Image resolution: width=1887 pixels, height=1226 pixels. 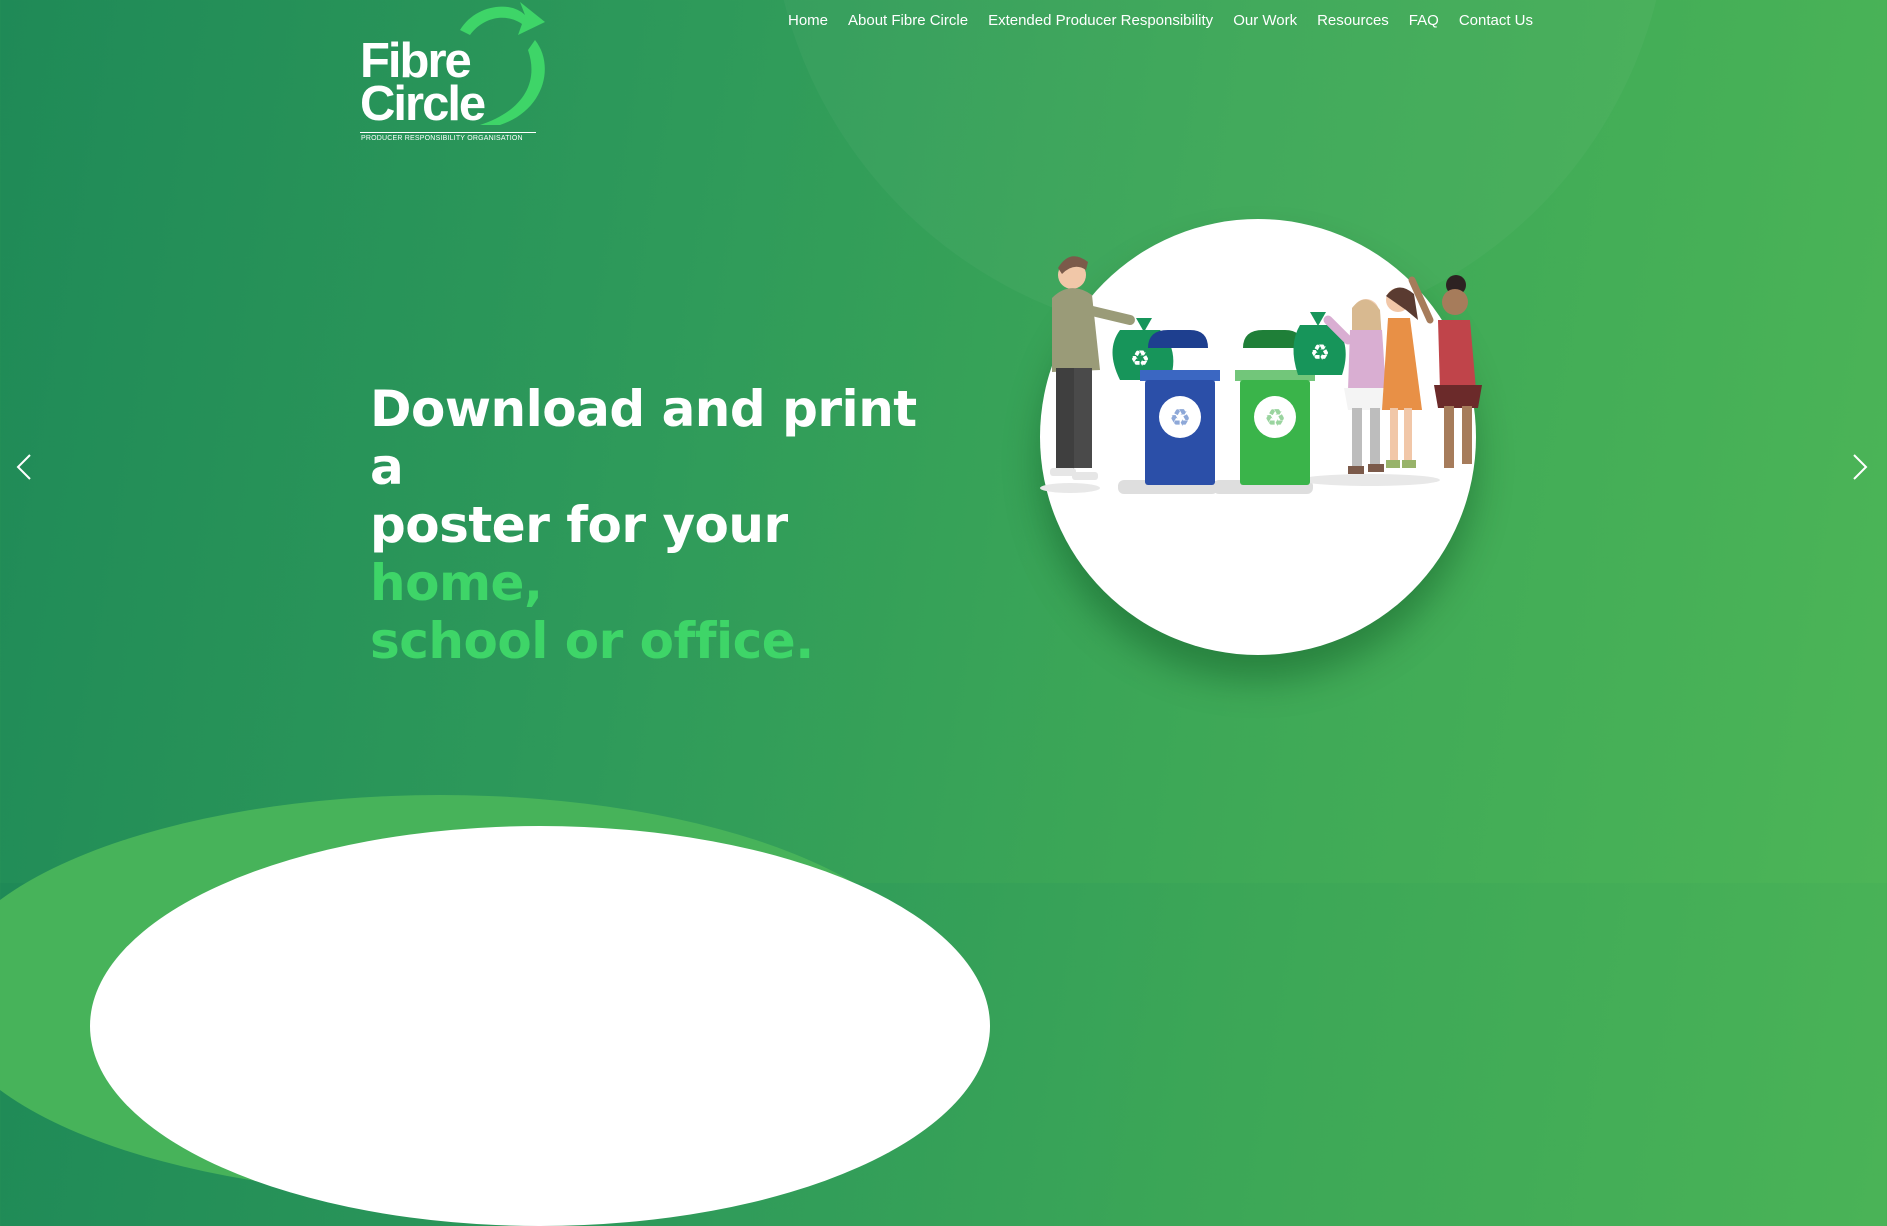 What do you see at coordinates (423, 104) in the screenshot?
I see `logo-line-2: Circle` at bounding box center [423, 104].